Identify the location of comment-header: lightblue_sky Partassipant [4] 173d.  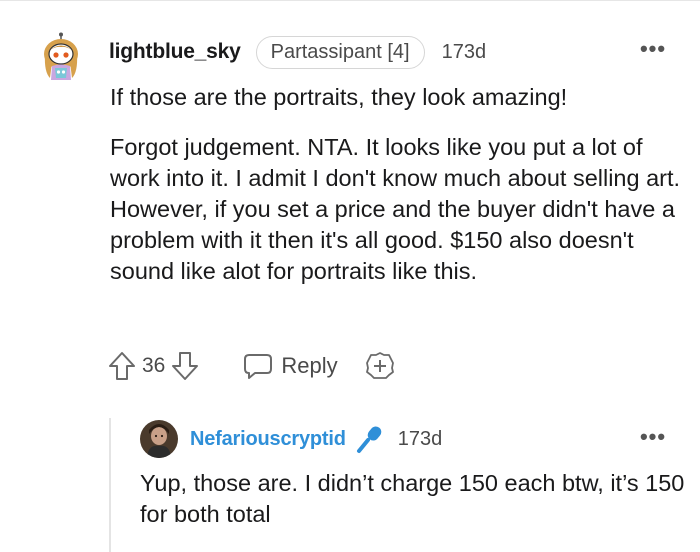
(297, 52).